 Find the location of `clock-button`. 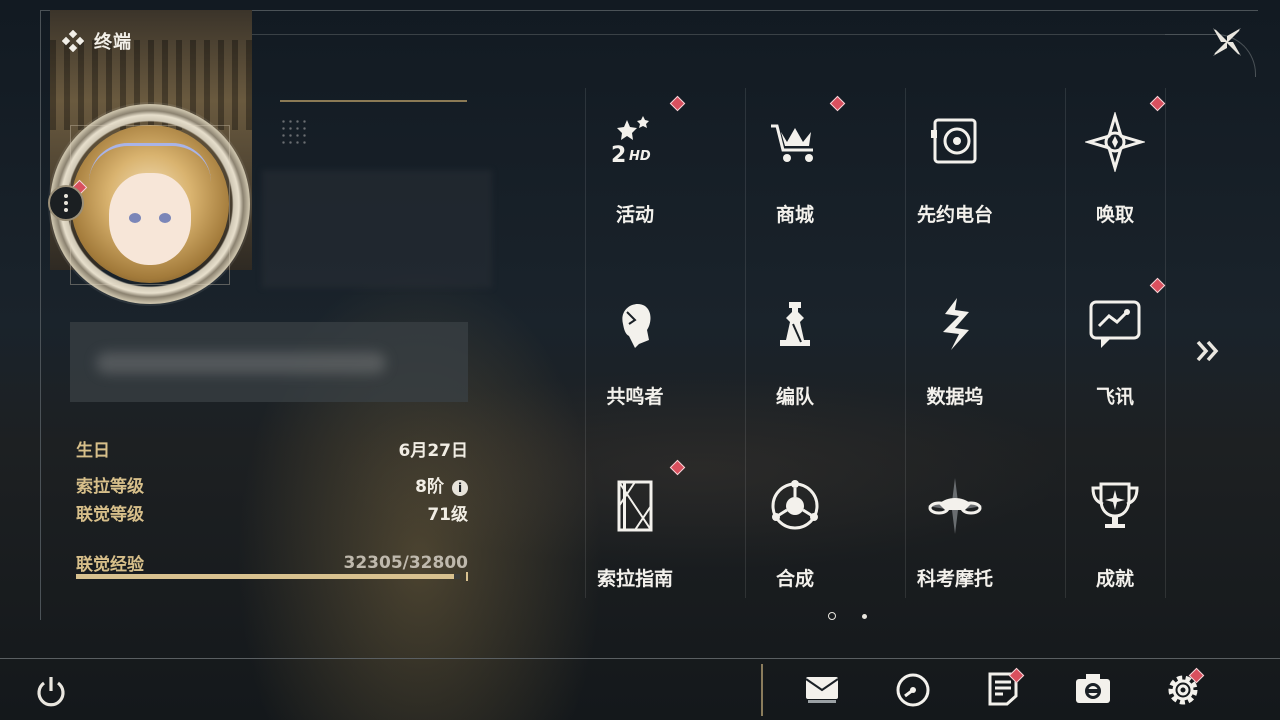

clock-button is located at coordinates (913, 688).